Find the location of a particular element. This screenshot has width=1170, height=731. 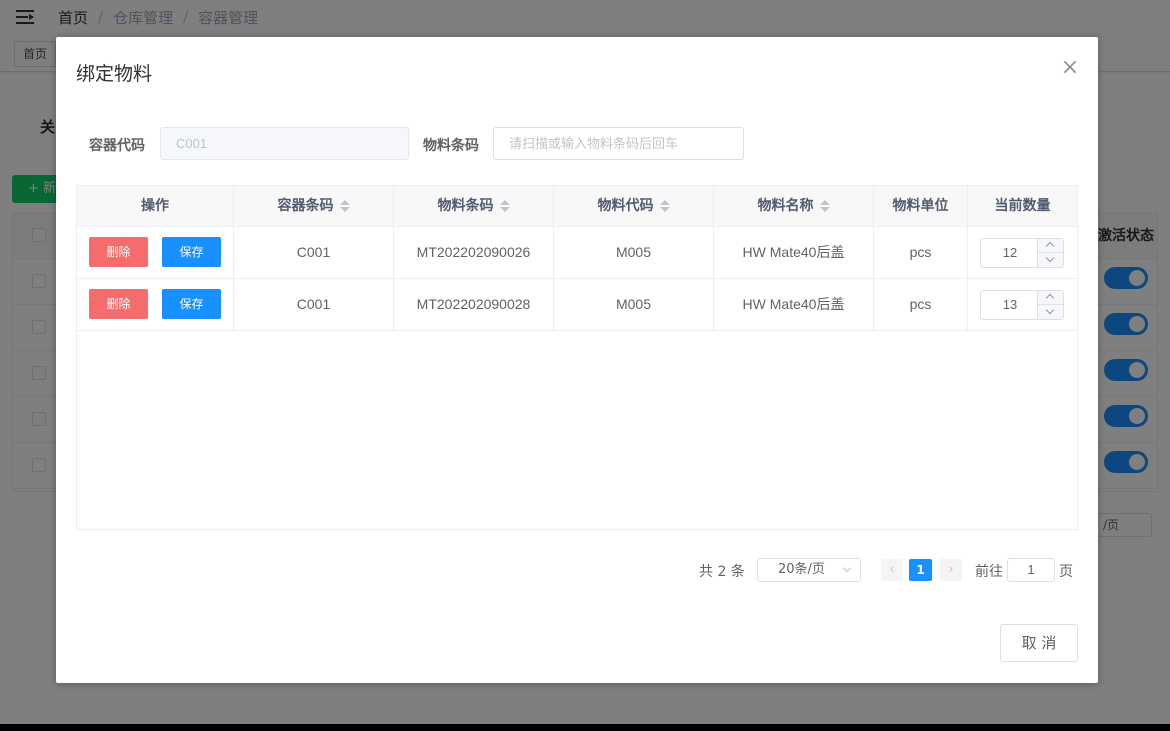

quantity-stepper: 12 is located at coordinates (1022, 253).